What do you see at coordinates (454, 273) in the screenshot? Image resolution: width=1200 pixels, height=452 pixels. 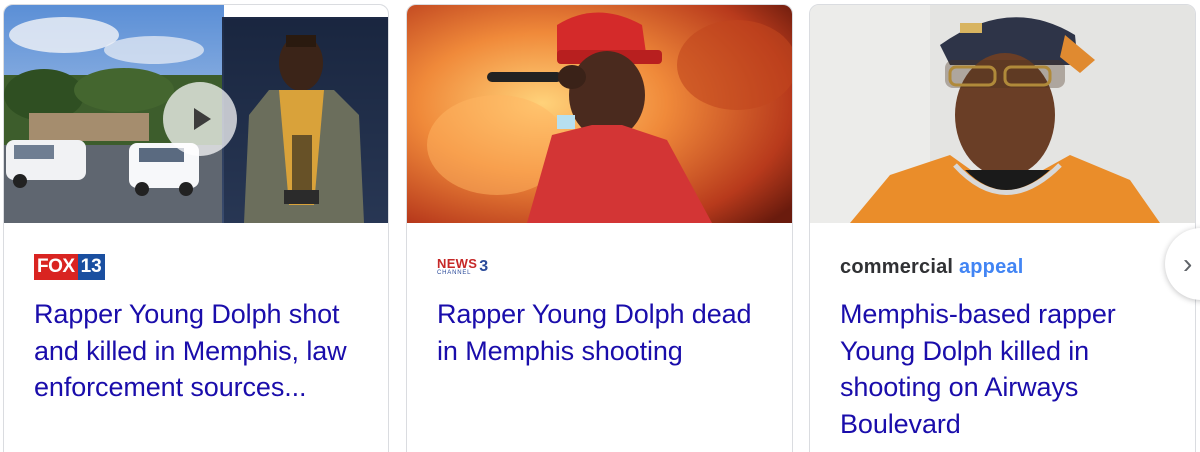 I see `logo-text-channel: CHANNEL` at bounding box center [454, 273].